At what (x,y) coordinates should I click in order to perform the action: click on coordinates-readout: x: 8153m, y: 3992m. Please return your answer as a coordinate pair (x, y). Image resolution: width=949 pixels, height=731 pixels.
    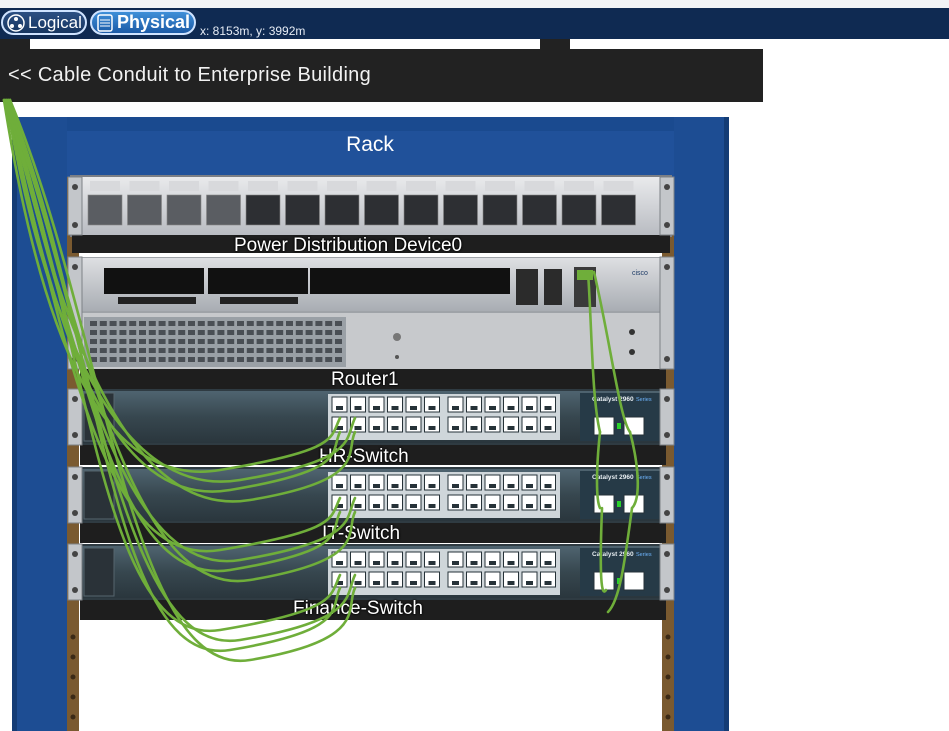
    Looking at the image, I should click on (253, 31).